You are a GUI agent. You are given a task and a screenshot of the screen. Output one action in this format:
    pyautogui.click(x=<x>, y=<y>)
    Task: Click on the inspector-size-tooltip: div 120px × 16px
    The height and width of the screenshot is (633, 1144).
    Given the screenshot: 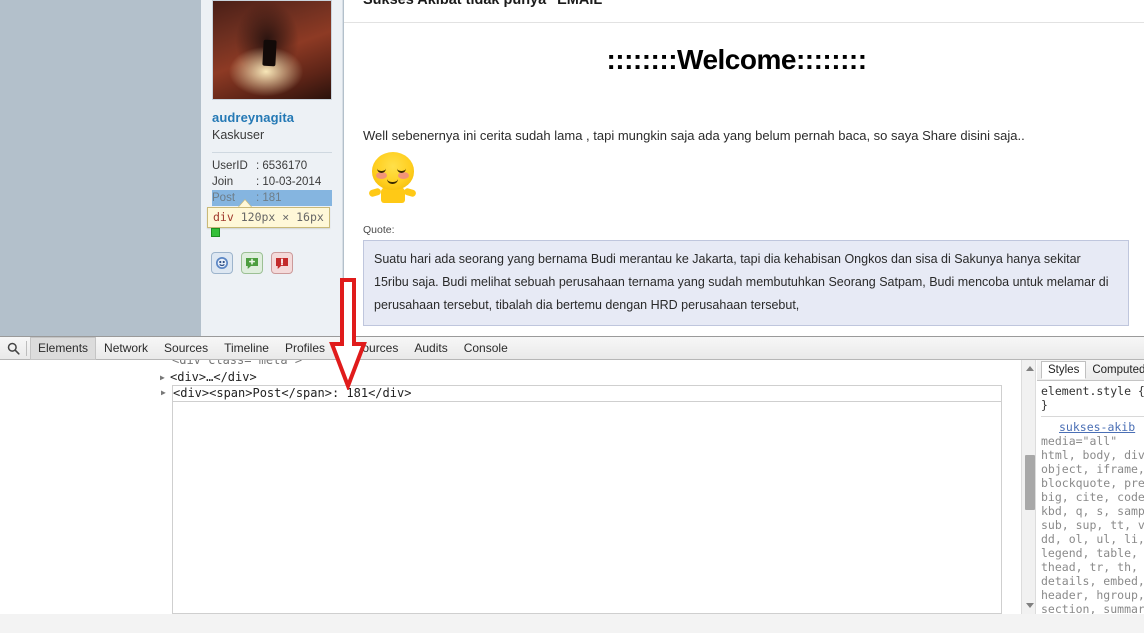 What is the action you would take?
    pyautogui.click(x=268, y=217)
    